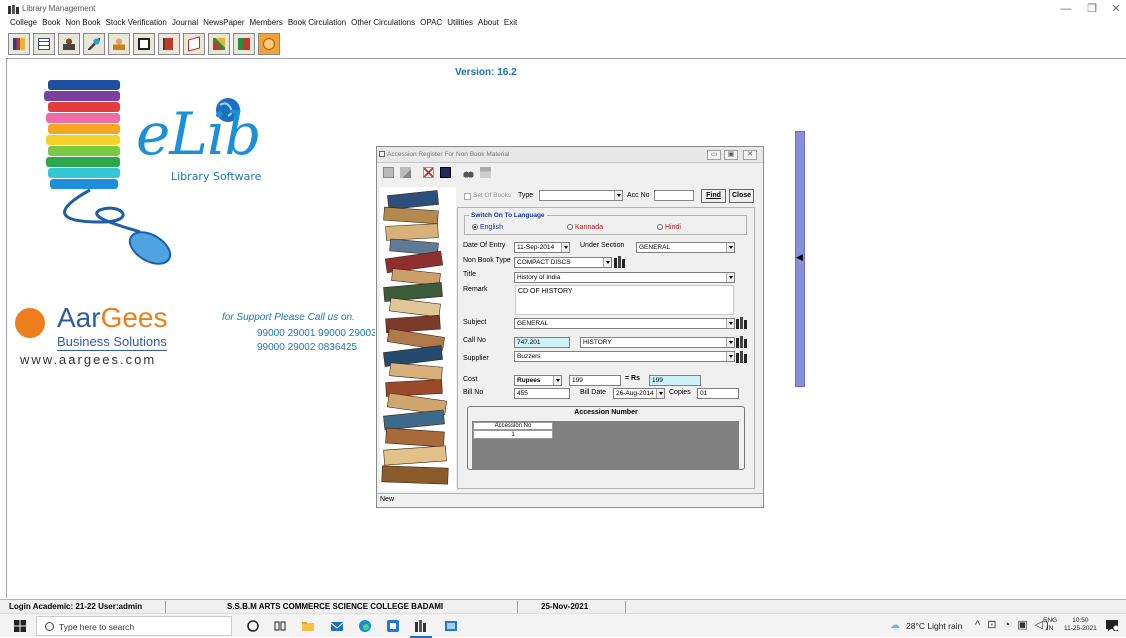  I want to click on supplier-select: Buzzers, so click(624, 356).